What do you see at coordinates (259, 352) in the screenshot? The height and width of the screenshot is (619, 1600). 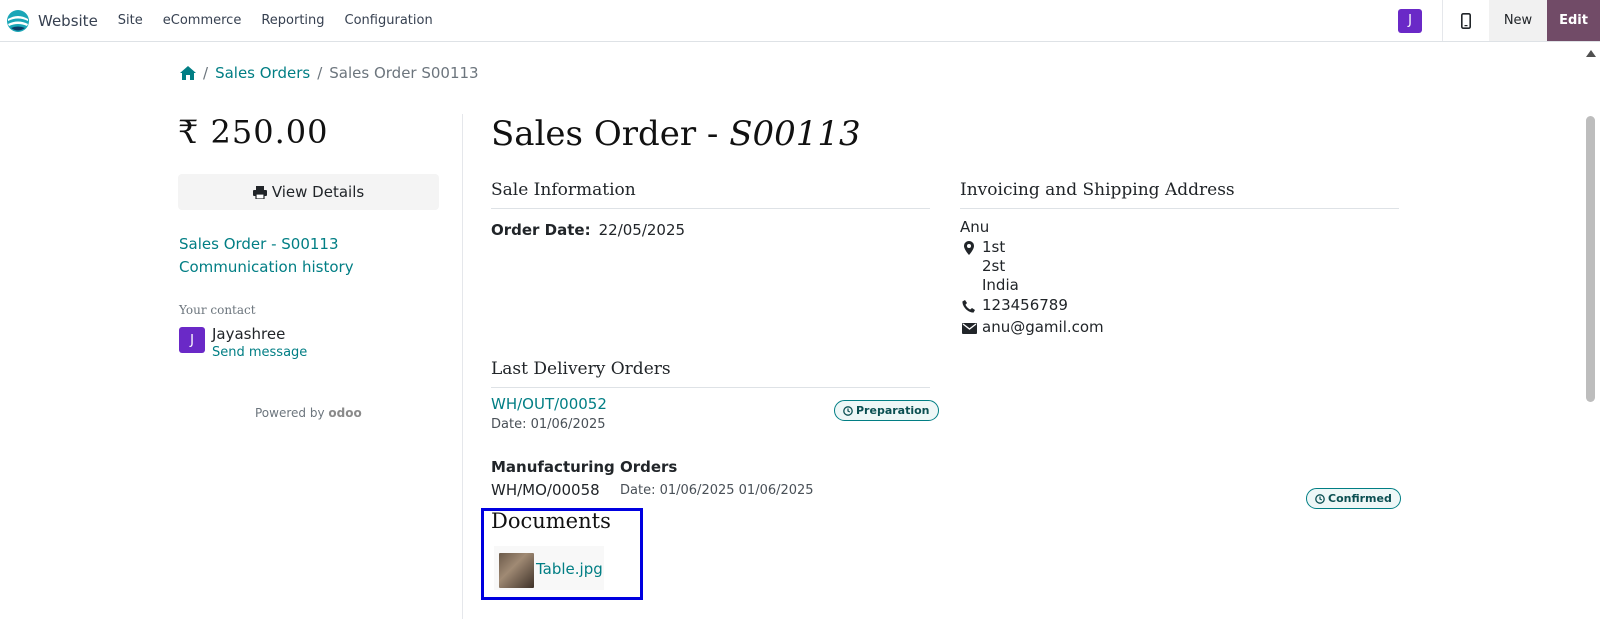 I see `send-message-link: Send message` at bounding box center [259, 352].